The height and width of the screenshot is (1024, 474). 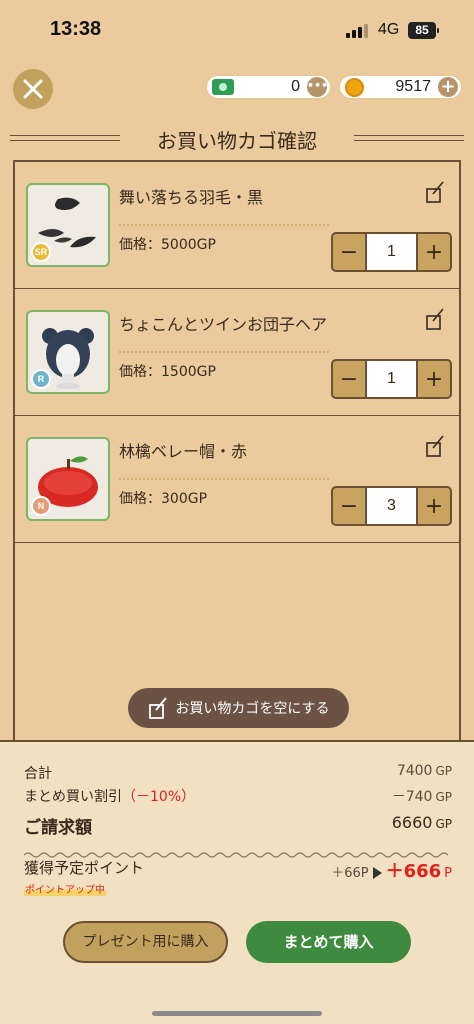 What do you see at coordinates (238, 825) in the screenshot?
I see `total-row: ご請求額 6660 GP` at bounding box center [238, 825].